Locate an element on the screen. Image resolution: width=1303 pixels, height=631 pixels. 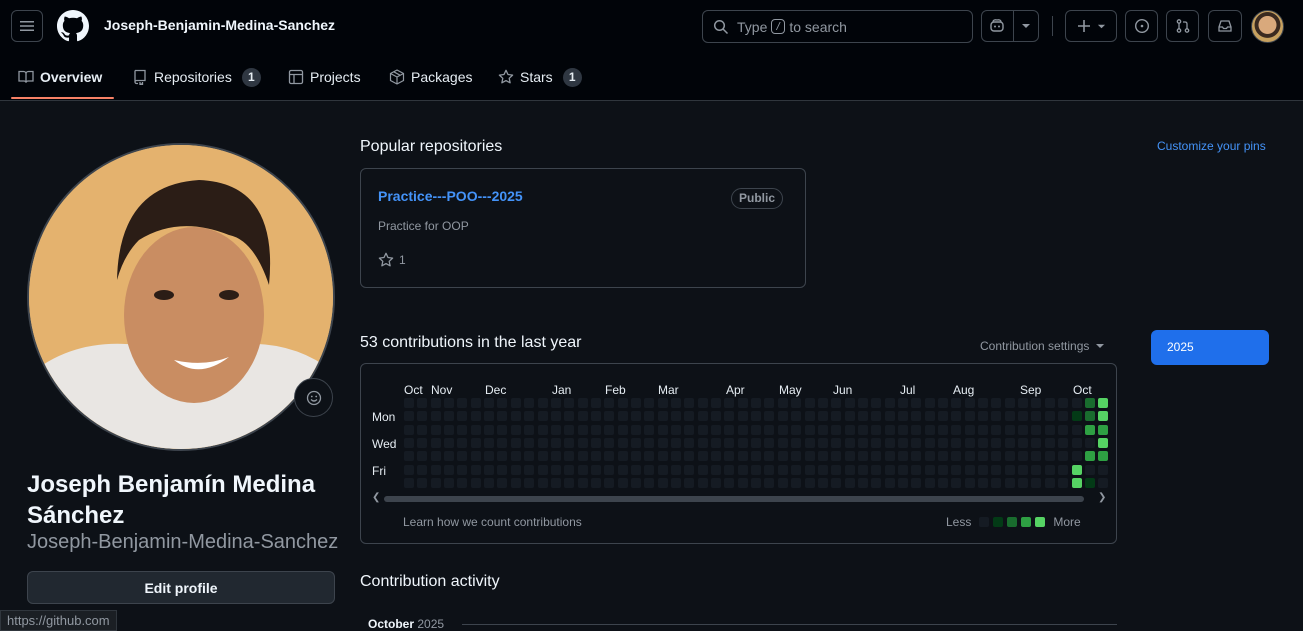
repo-name-link: Practice---POO---2025 is located at coordinates (450, 196).